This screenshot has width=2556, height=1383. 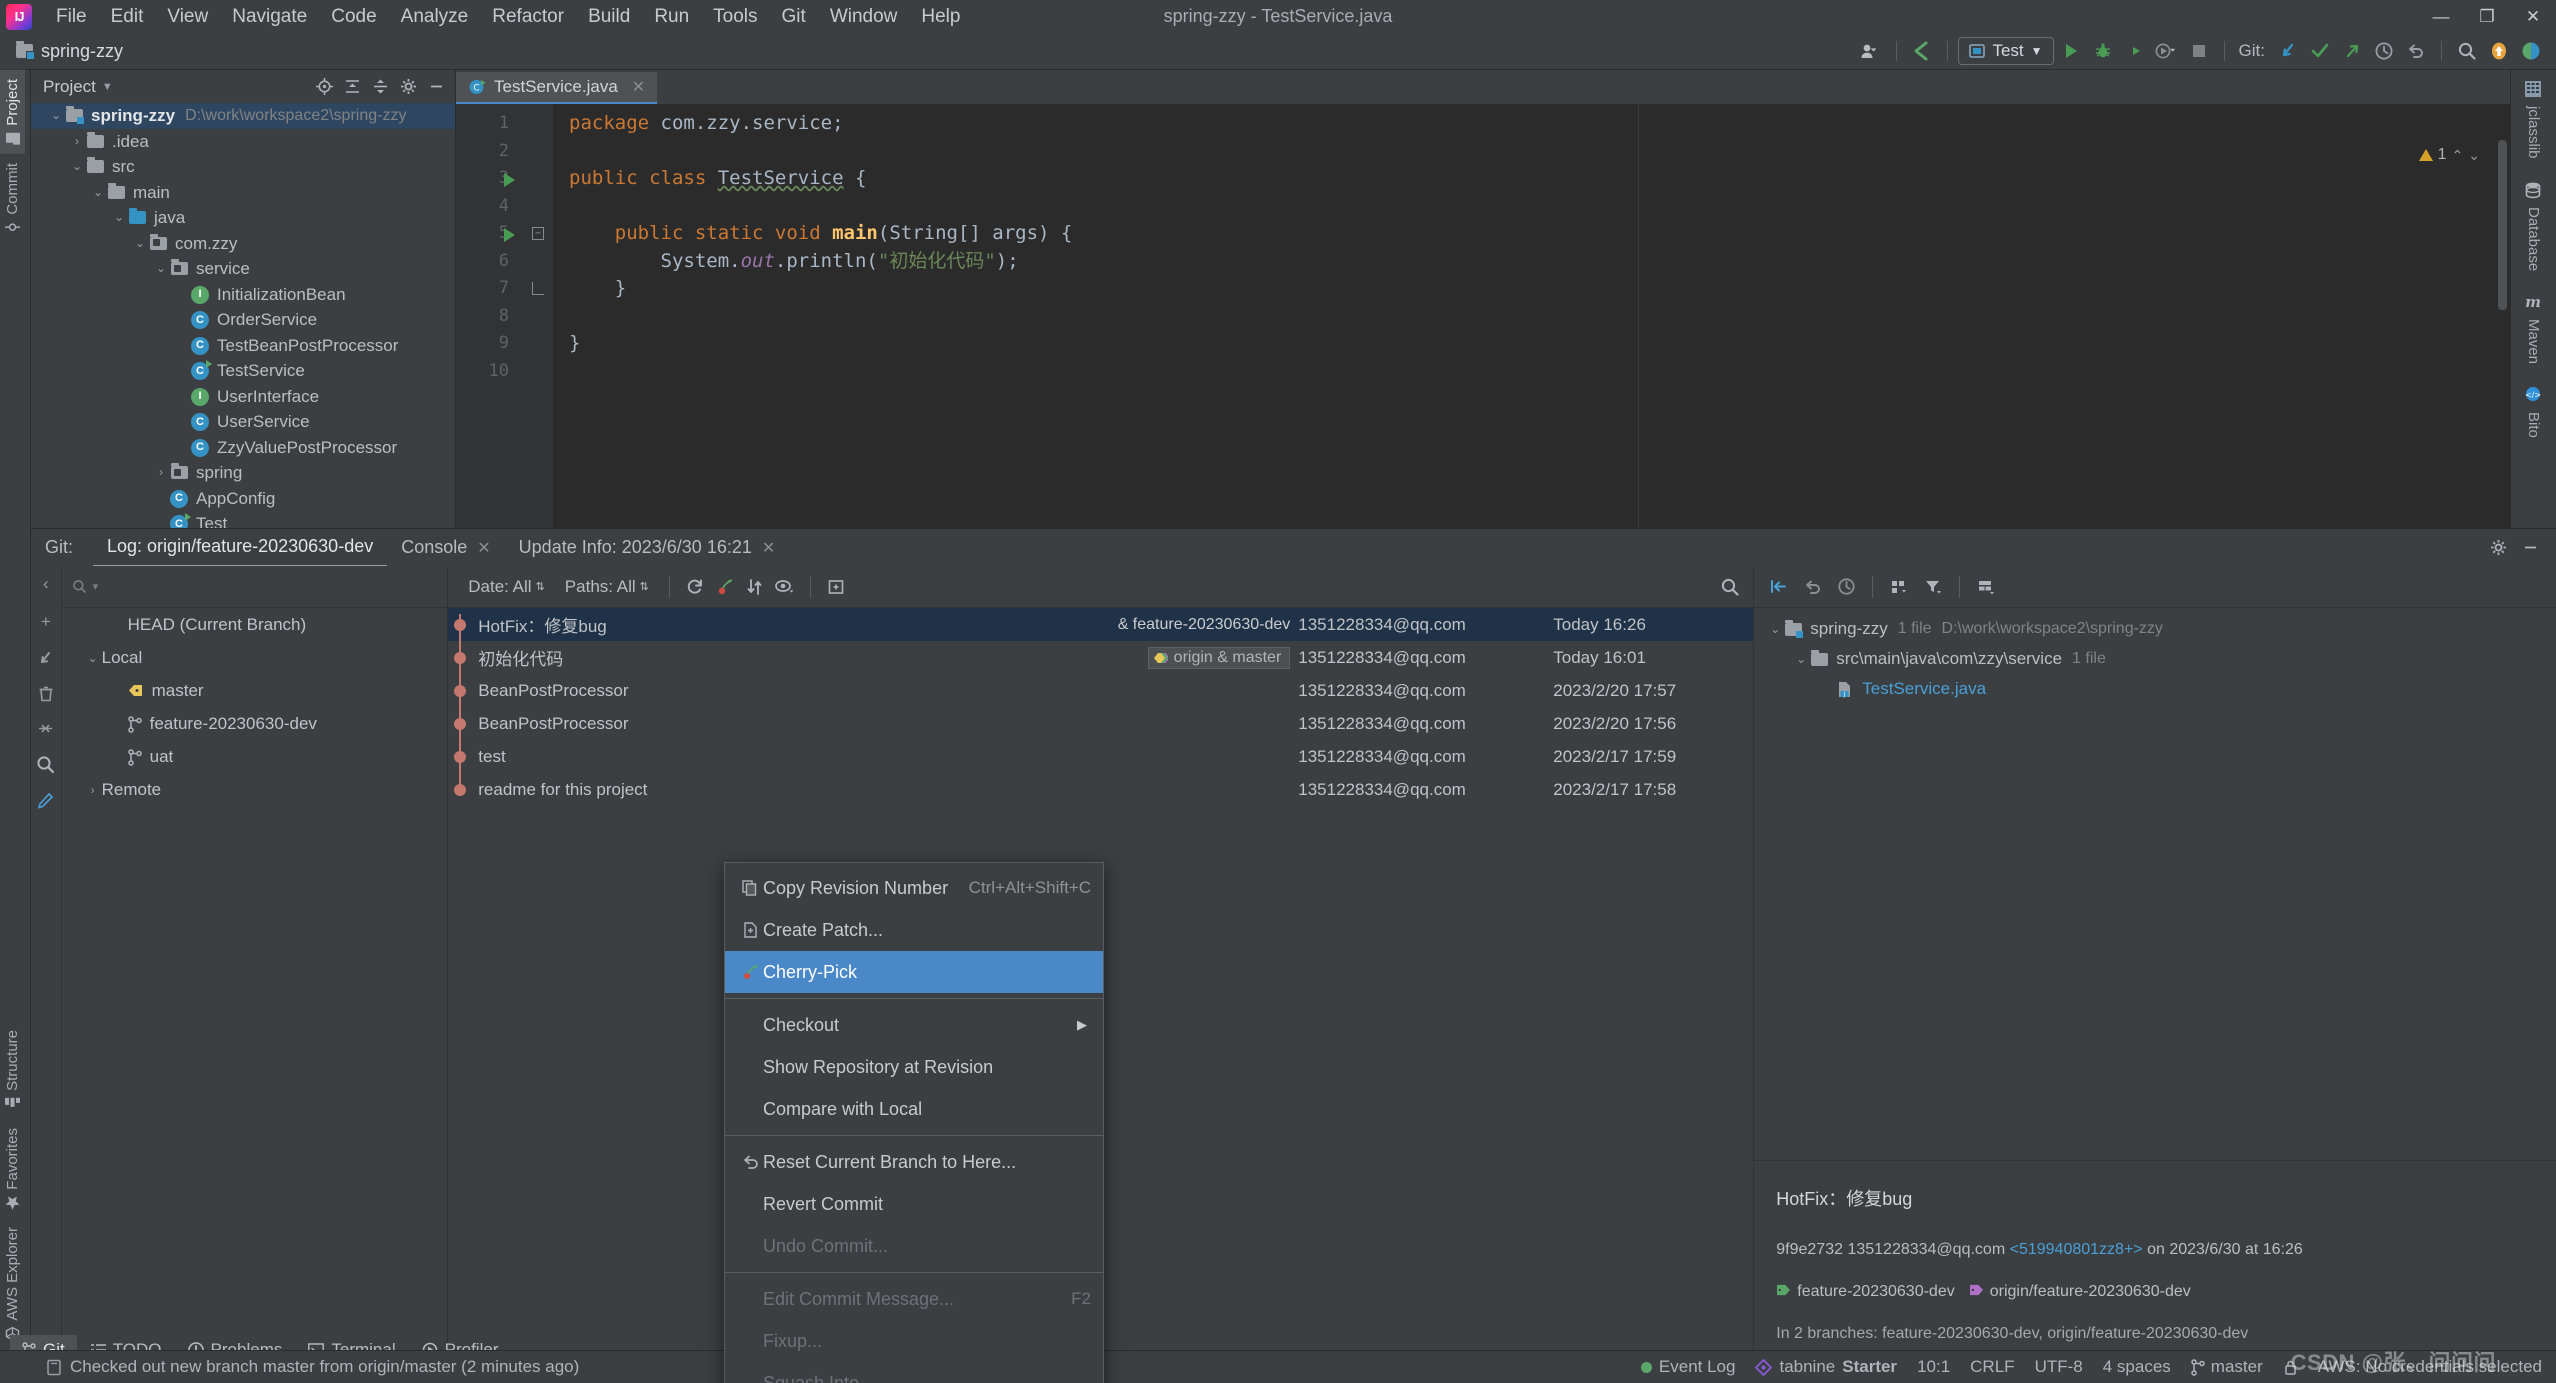 What do you see at coordinates (187, 17) in the screenshot?
I see `menu-view: View` at bounding box center [187, 17].